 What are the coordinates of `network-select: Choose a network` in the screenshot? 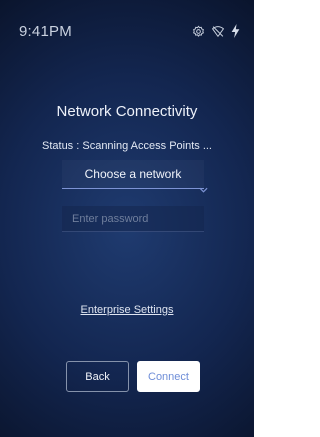 It's located at (135, 176).